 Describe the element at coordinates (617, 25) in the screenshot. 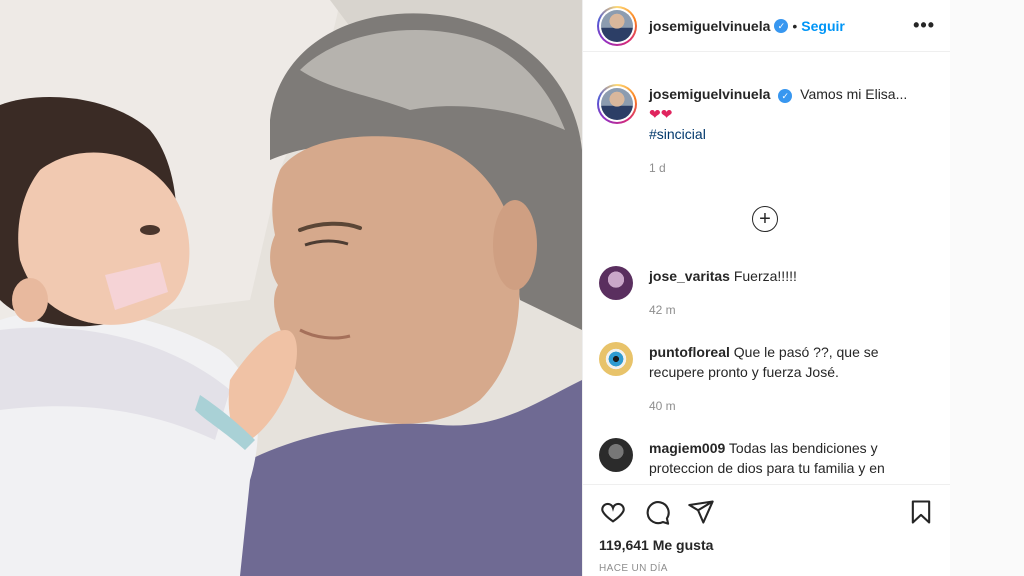

I see `author-avatar` at that location.